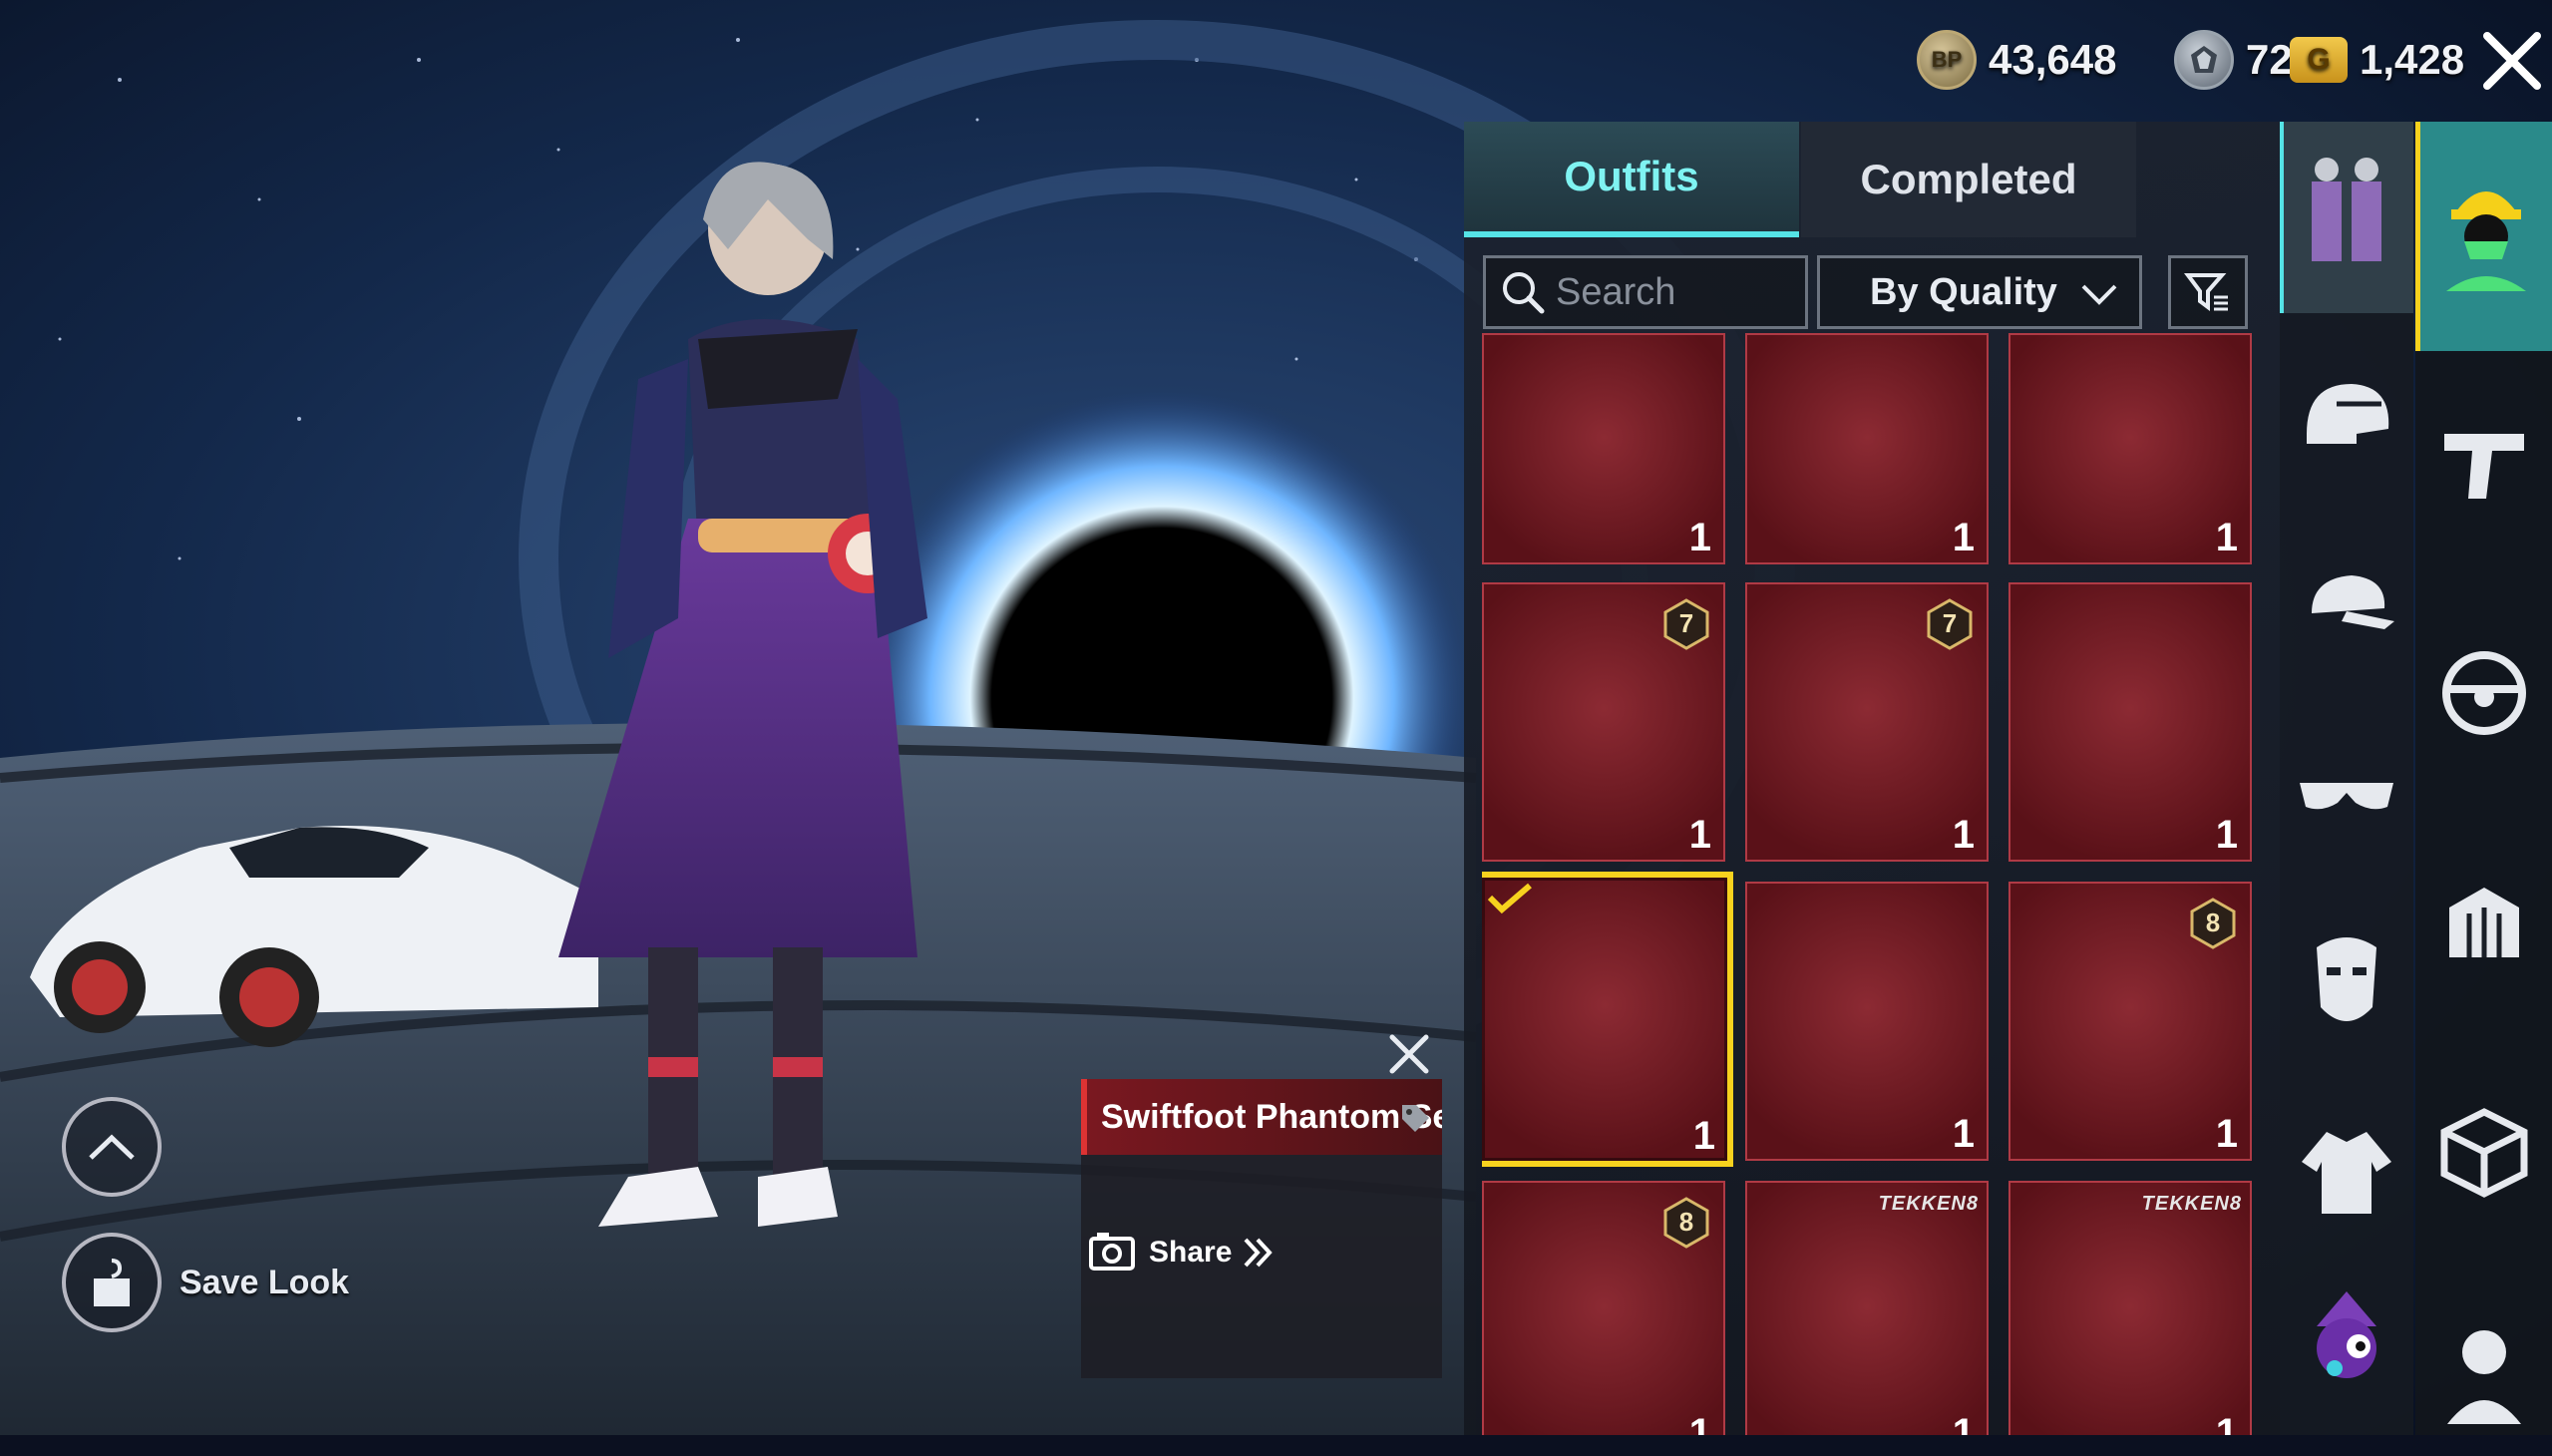 The width and height of the screenshot is (2552, 1456). I want to click on outfit-card-selected: 1, so click(1607, 1019).